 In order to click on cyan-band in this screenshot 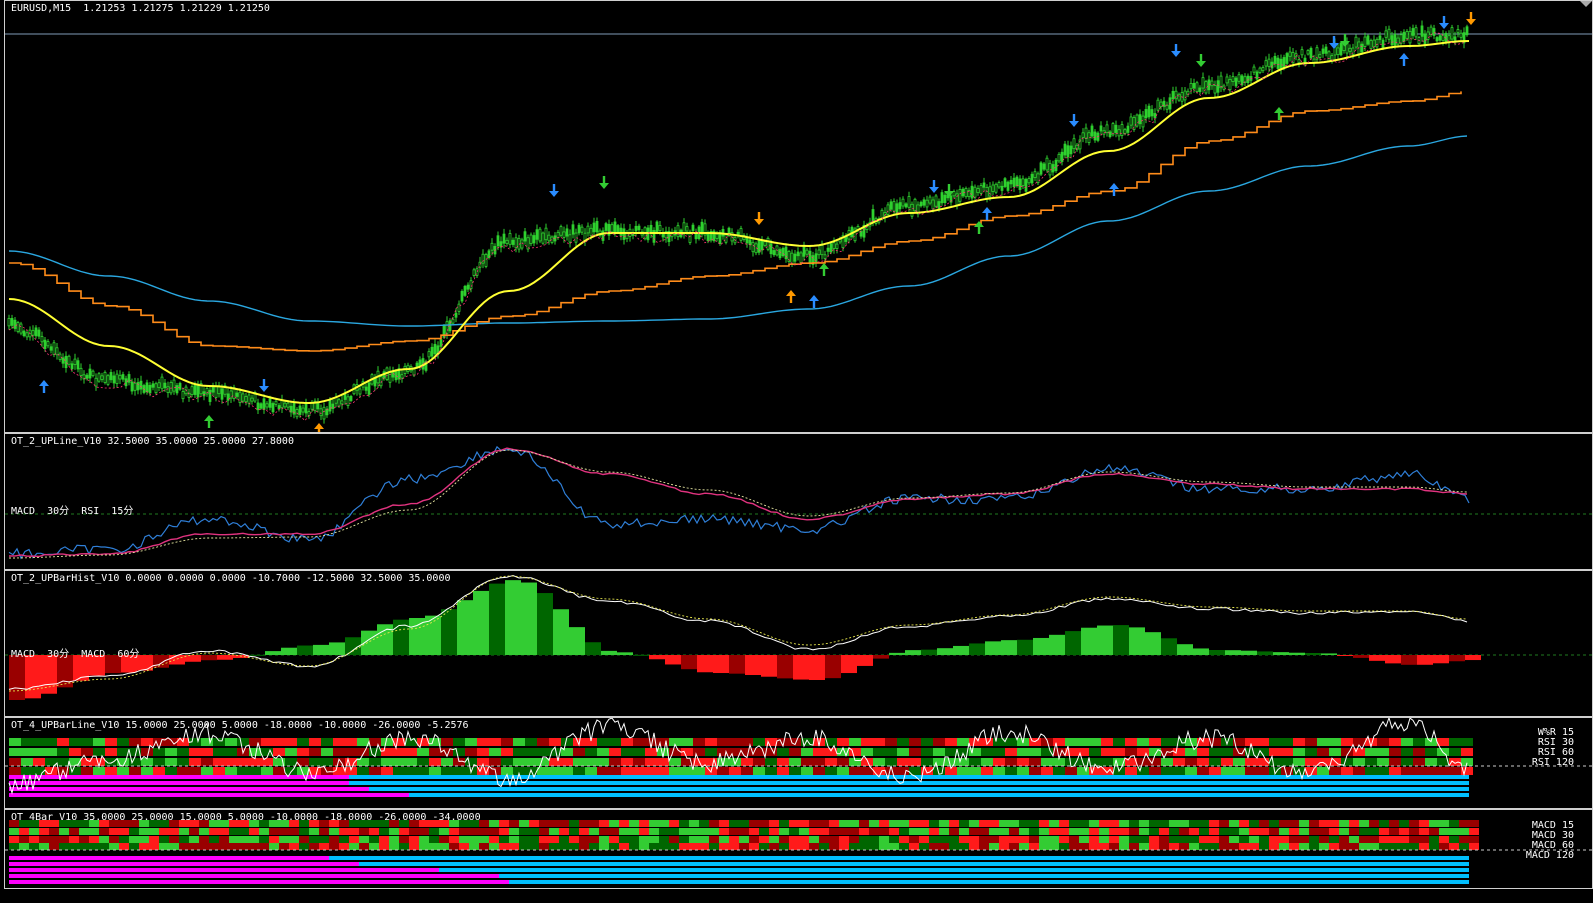, I will do `click(954, 870)`.